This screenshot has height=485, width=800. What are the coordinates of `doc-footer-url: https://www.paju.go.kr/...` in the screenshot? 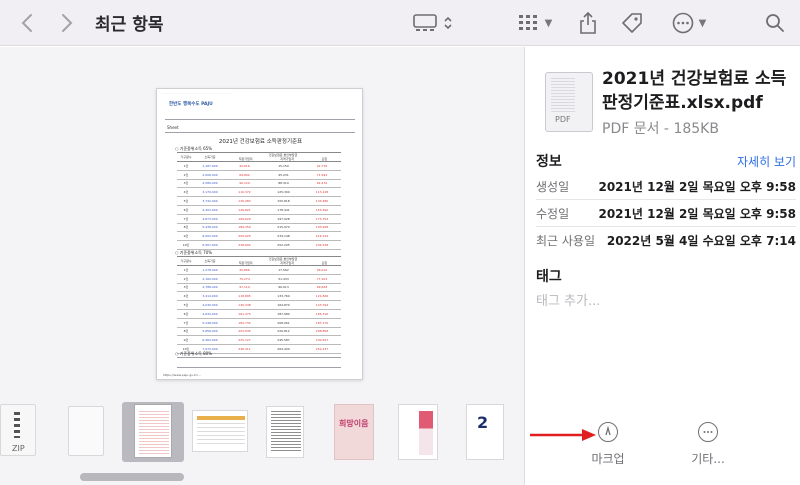 It's located at (182, 375).